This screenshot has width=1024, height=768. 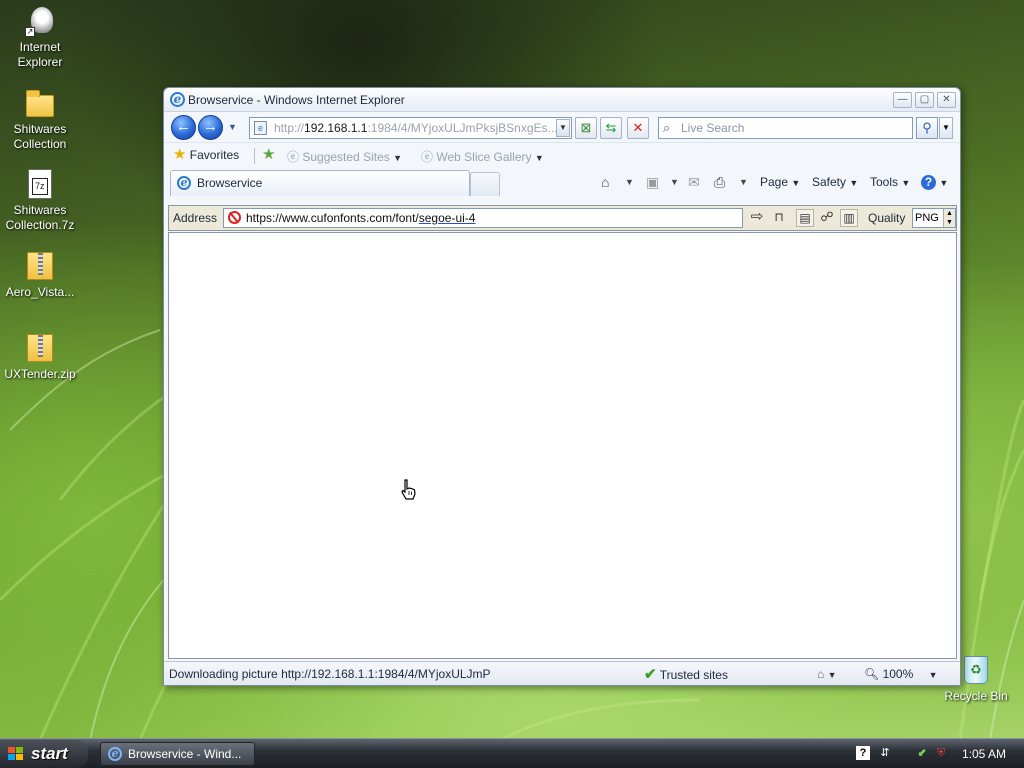 I want to click on print-dropdown-icon: ▼, so click(x=743, y=182).